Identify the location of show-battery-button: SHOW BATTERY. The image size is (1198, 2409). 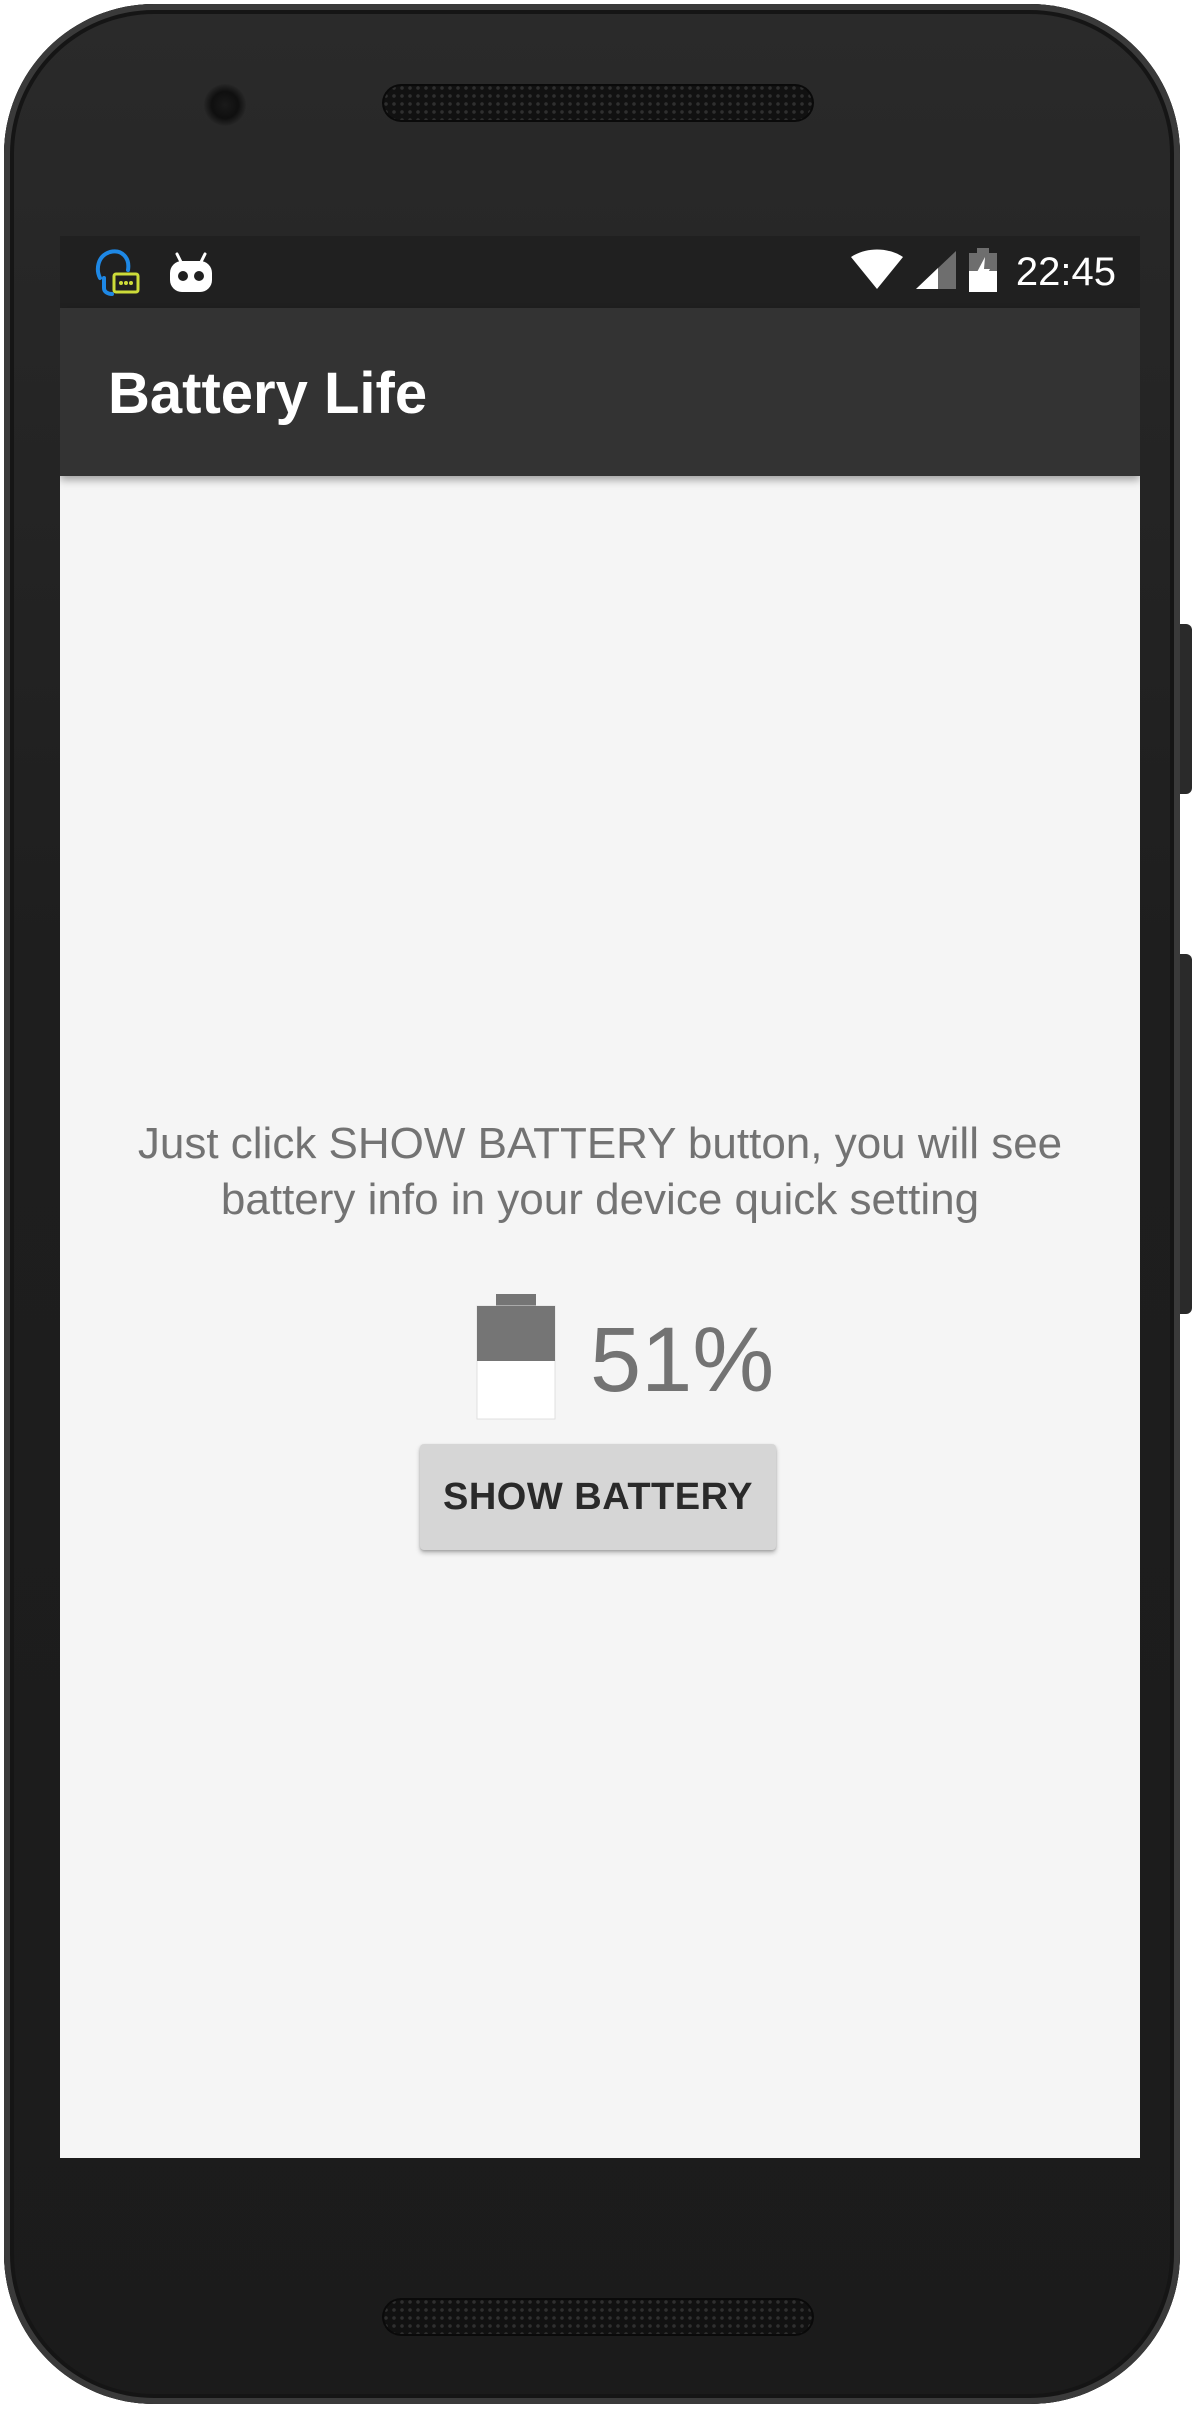
(598, 1497).